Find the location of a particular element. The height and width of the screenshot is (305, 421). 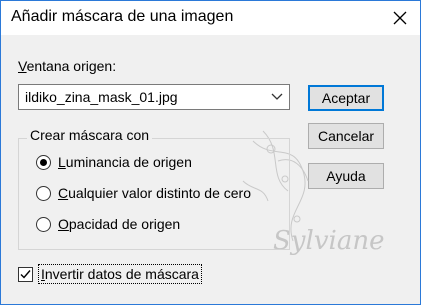

close-icon is located at coordinates (400, 18).